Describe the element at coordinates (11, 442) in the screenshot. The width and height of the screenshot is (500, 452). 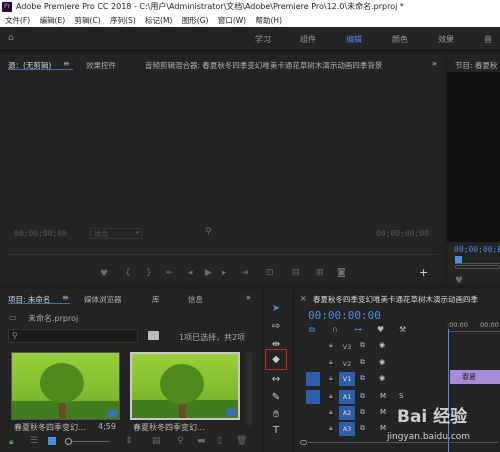
I see `lock-icon: 🔒︎` at that location.